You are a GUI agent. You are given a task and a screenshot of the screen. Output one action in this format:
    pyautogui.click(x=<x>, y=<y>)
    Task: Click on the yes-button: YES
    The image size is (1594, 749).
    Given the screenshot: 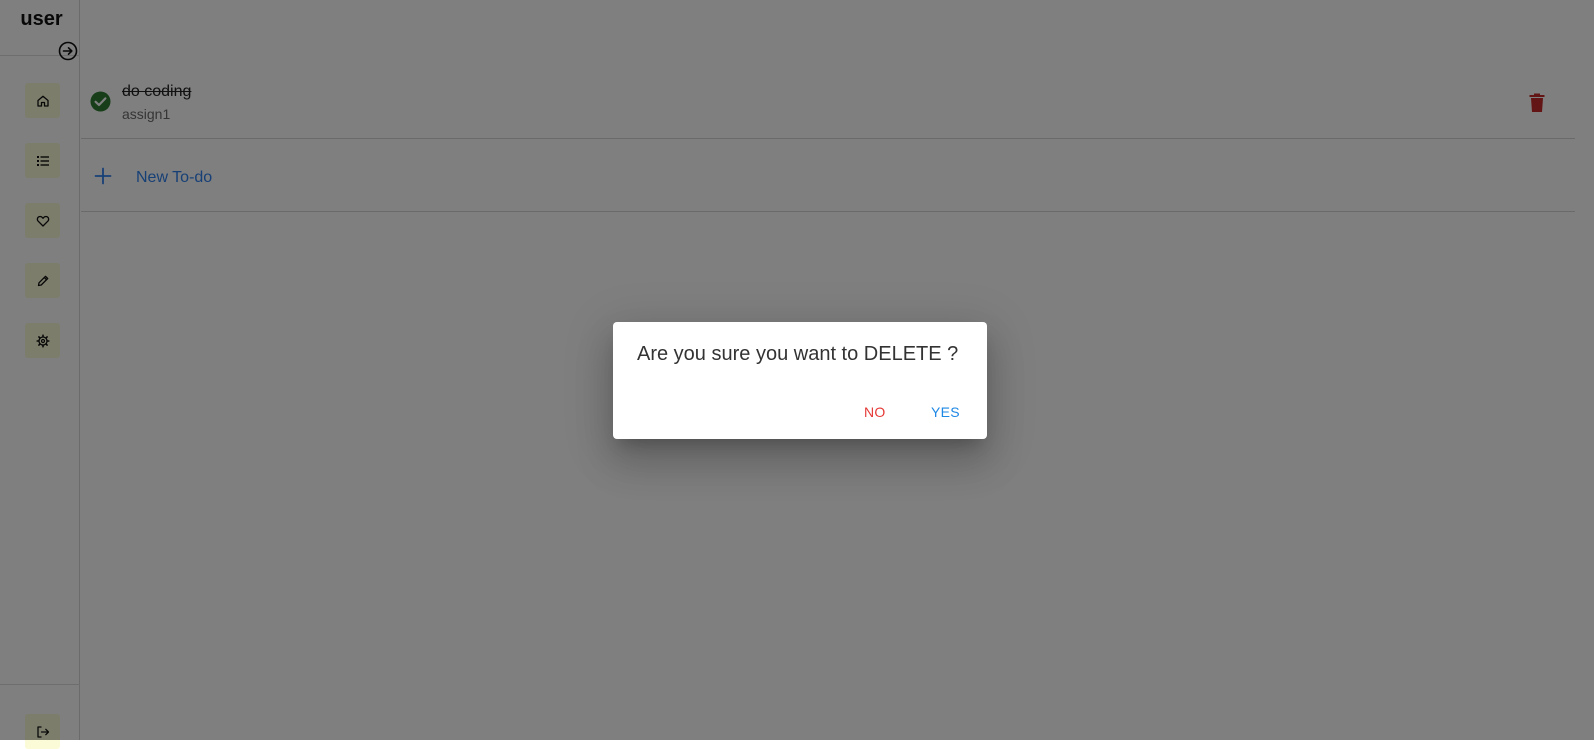 What is the action you would take?
    pyautogui.click(x=945, y=412)
    